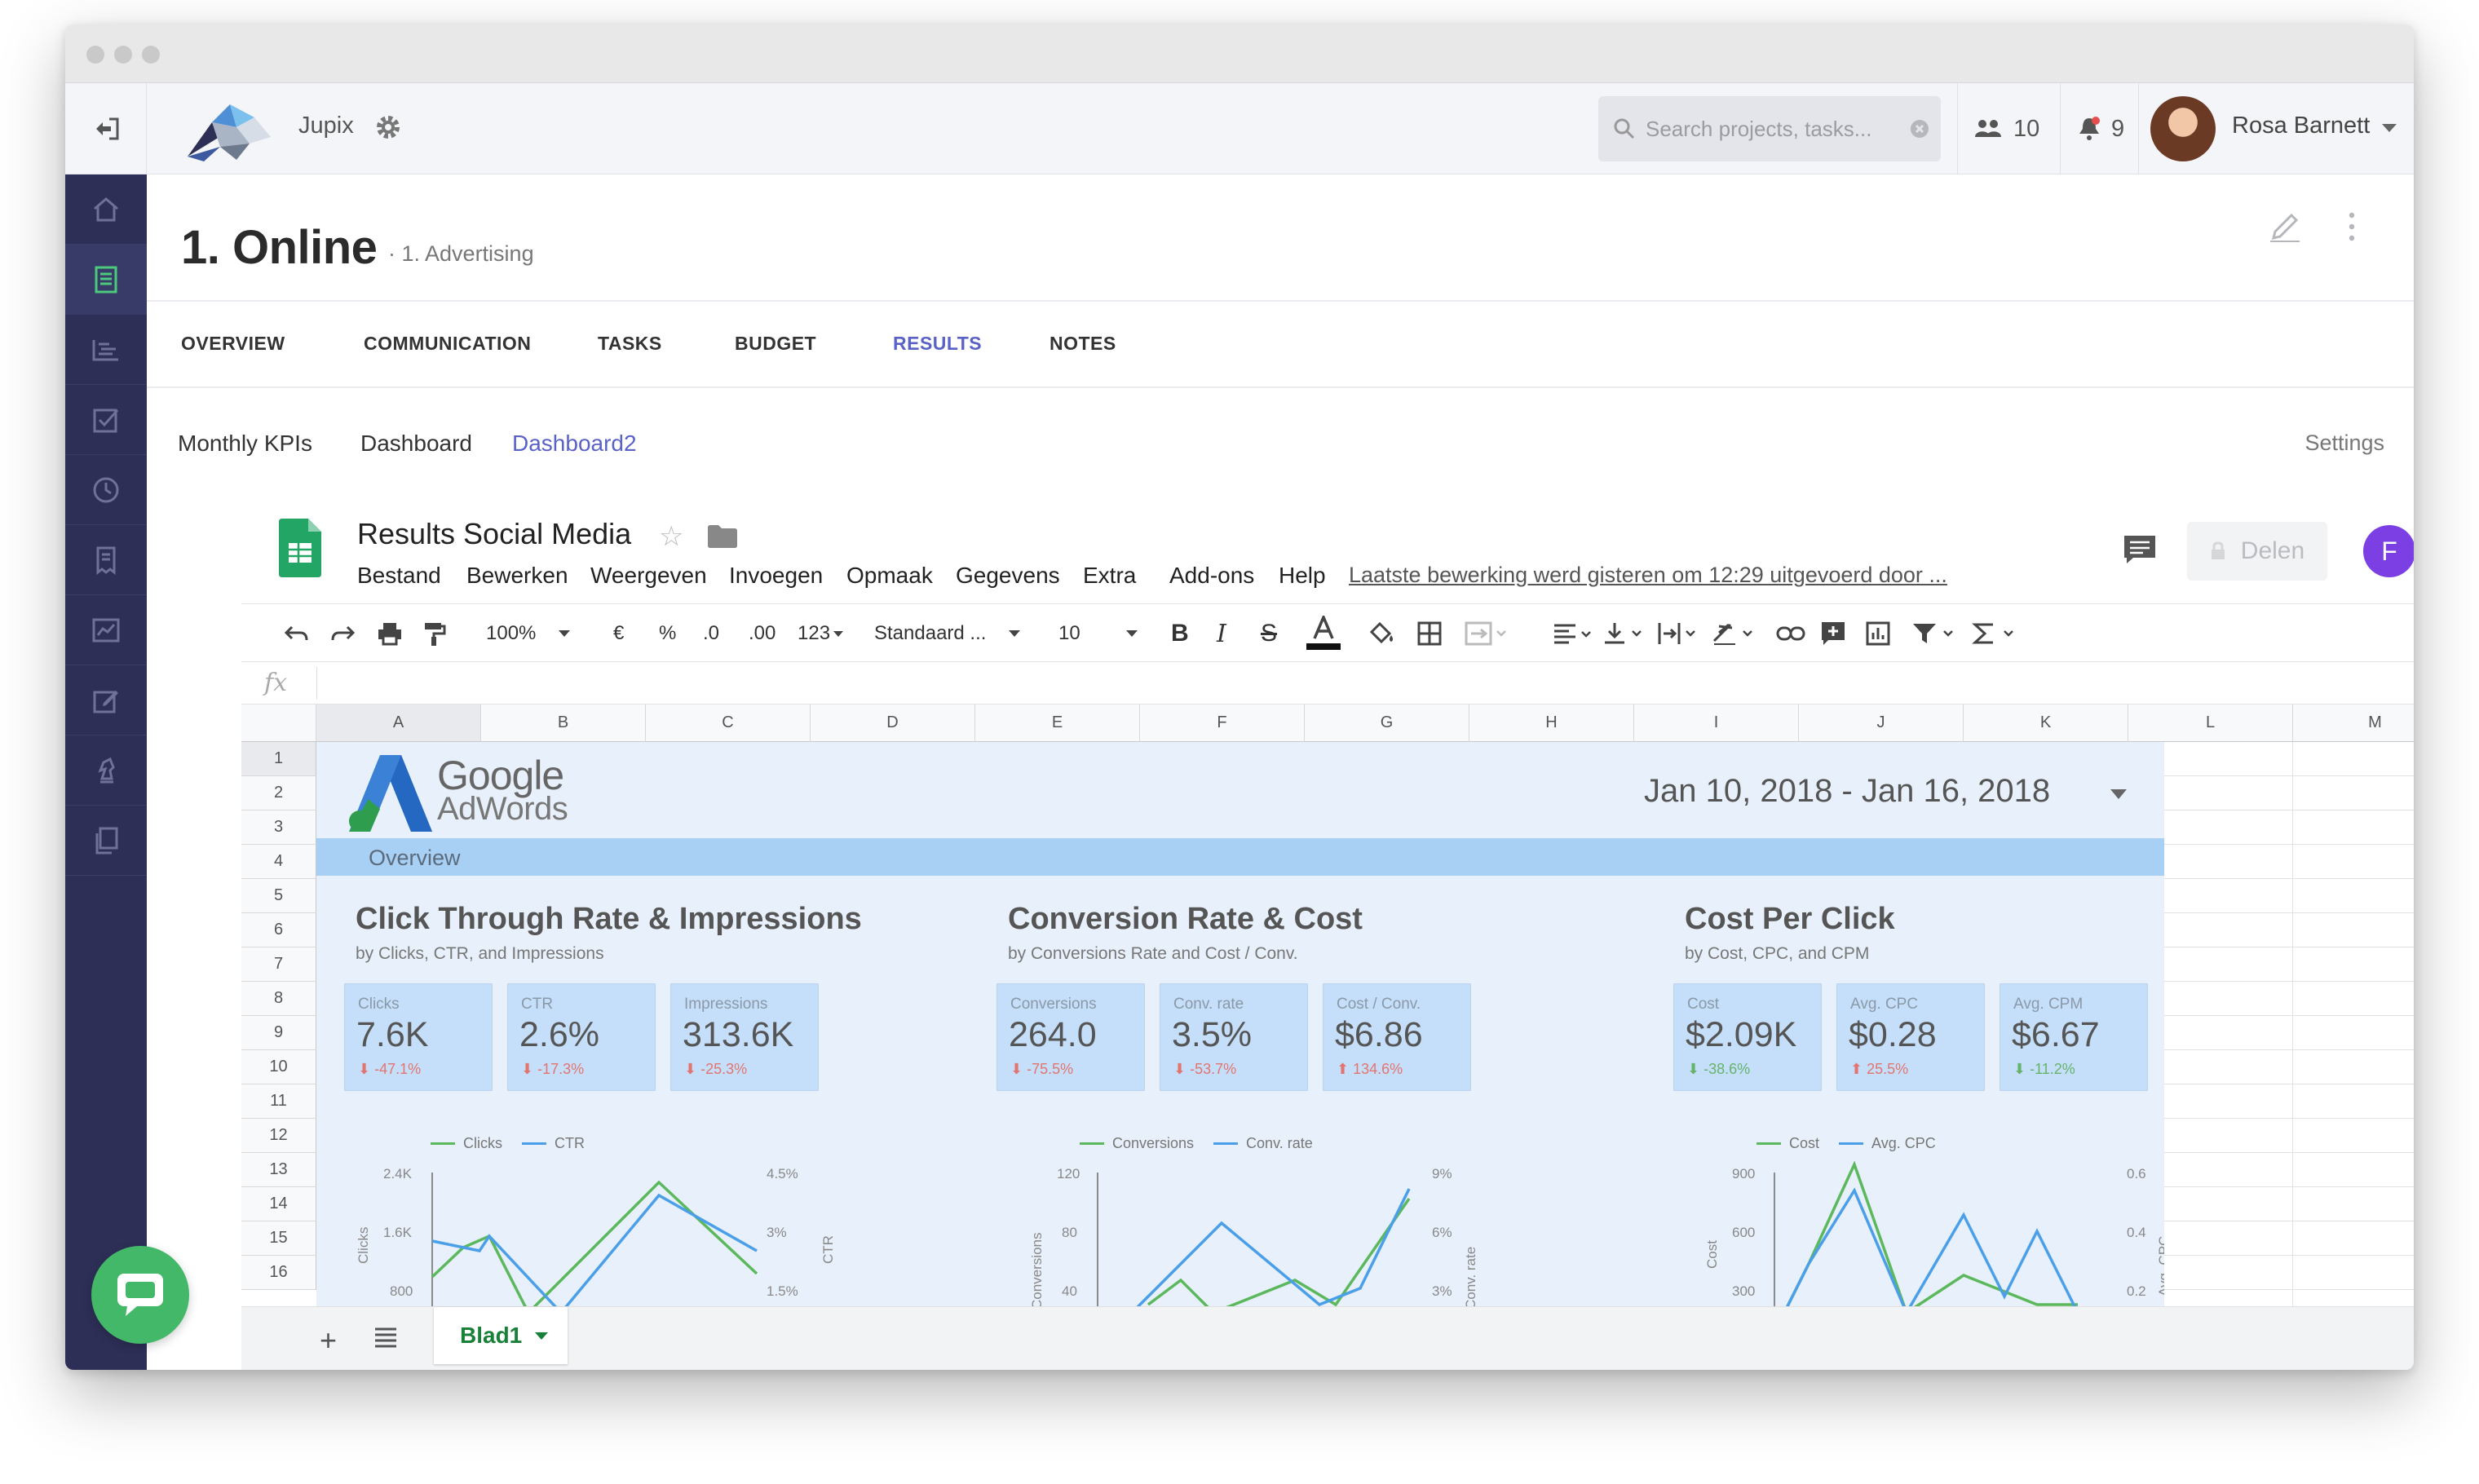 This screenshot has width=2479, height=1484. Describe the element at coordinates (398, 723) in the screenshot. I see `column-header: A` at that location.